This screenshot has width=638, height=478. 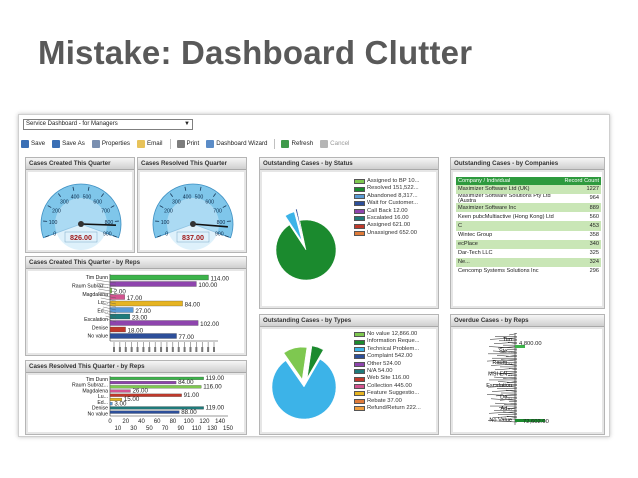 What do you see at coordinates (228, 429) in the screenshot?
I see `x-tick-label: 150` at bounding box center [228, 429].